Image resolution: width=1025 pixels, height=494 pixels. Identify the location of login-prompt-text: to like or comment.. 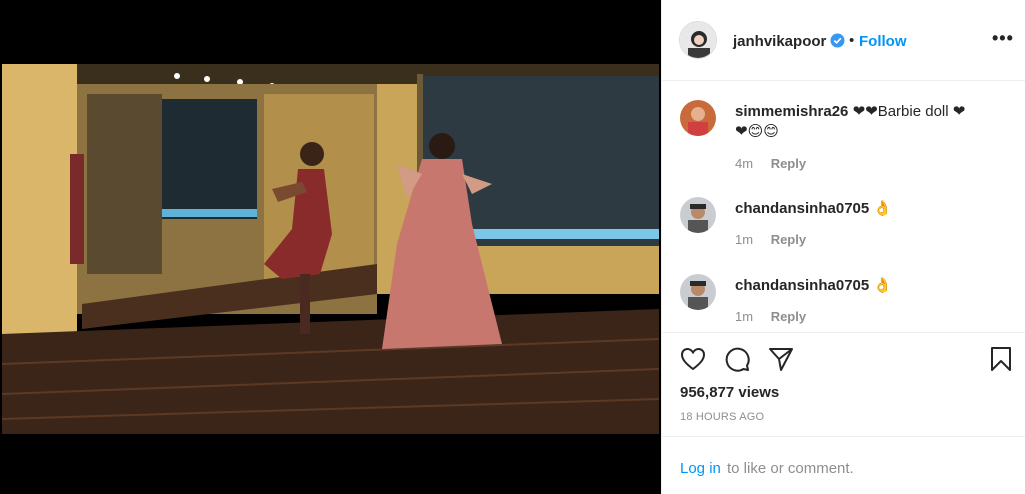
(790, 468).